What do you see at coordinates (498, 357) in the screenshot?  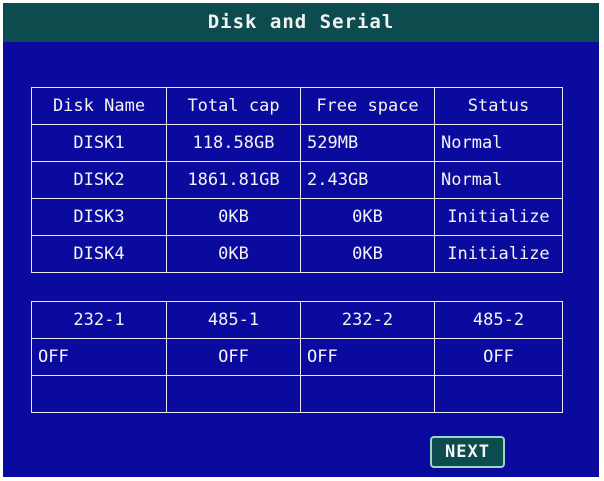 I see `serial-485-2-value: OFF` at bounding box center [498, 357].